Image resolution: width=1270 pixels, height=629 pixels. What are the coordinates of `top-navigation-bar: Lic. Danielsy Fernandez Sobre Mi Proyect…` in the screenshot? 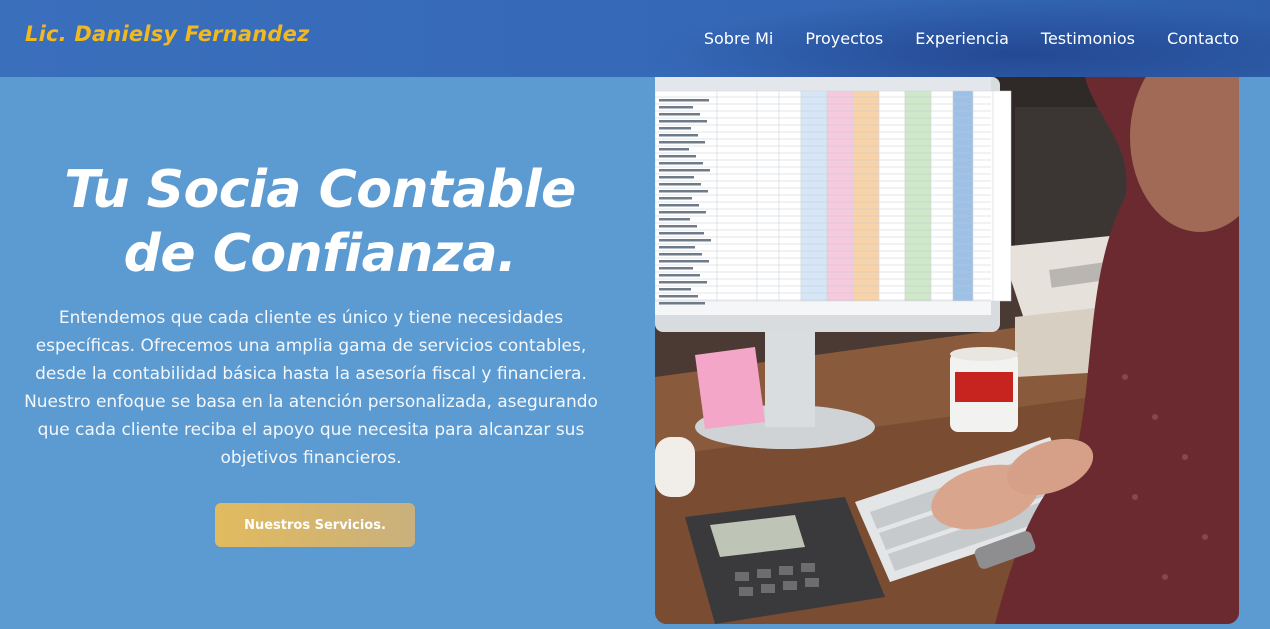 It's located at (635, 38).